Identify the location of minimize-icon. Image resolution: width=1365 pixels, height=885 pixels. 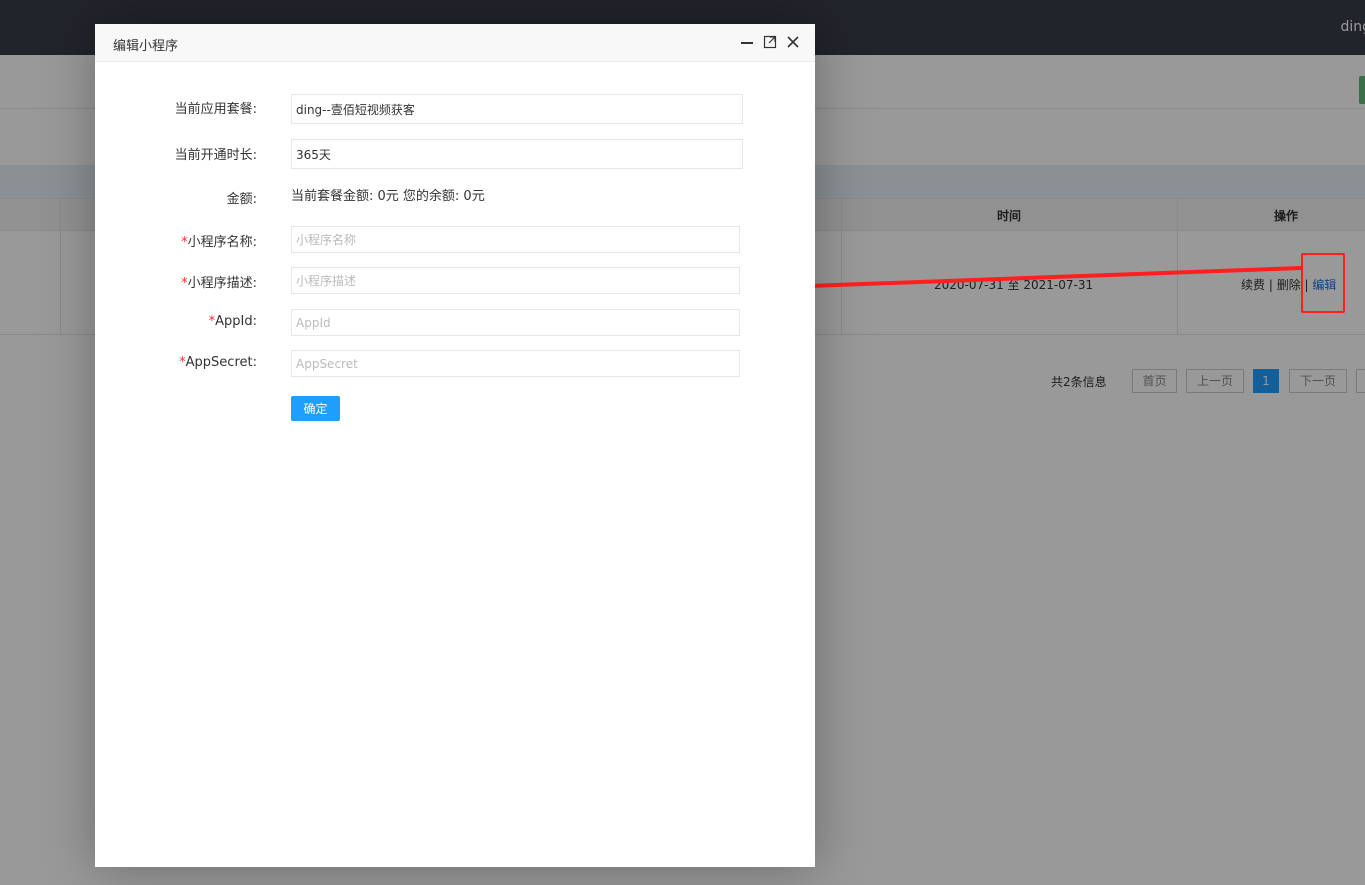
(747, 42).